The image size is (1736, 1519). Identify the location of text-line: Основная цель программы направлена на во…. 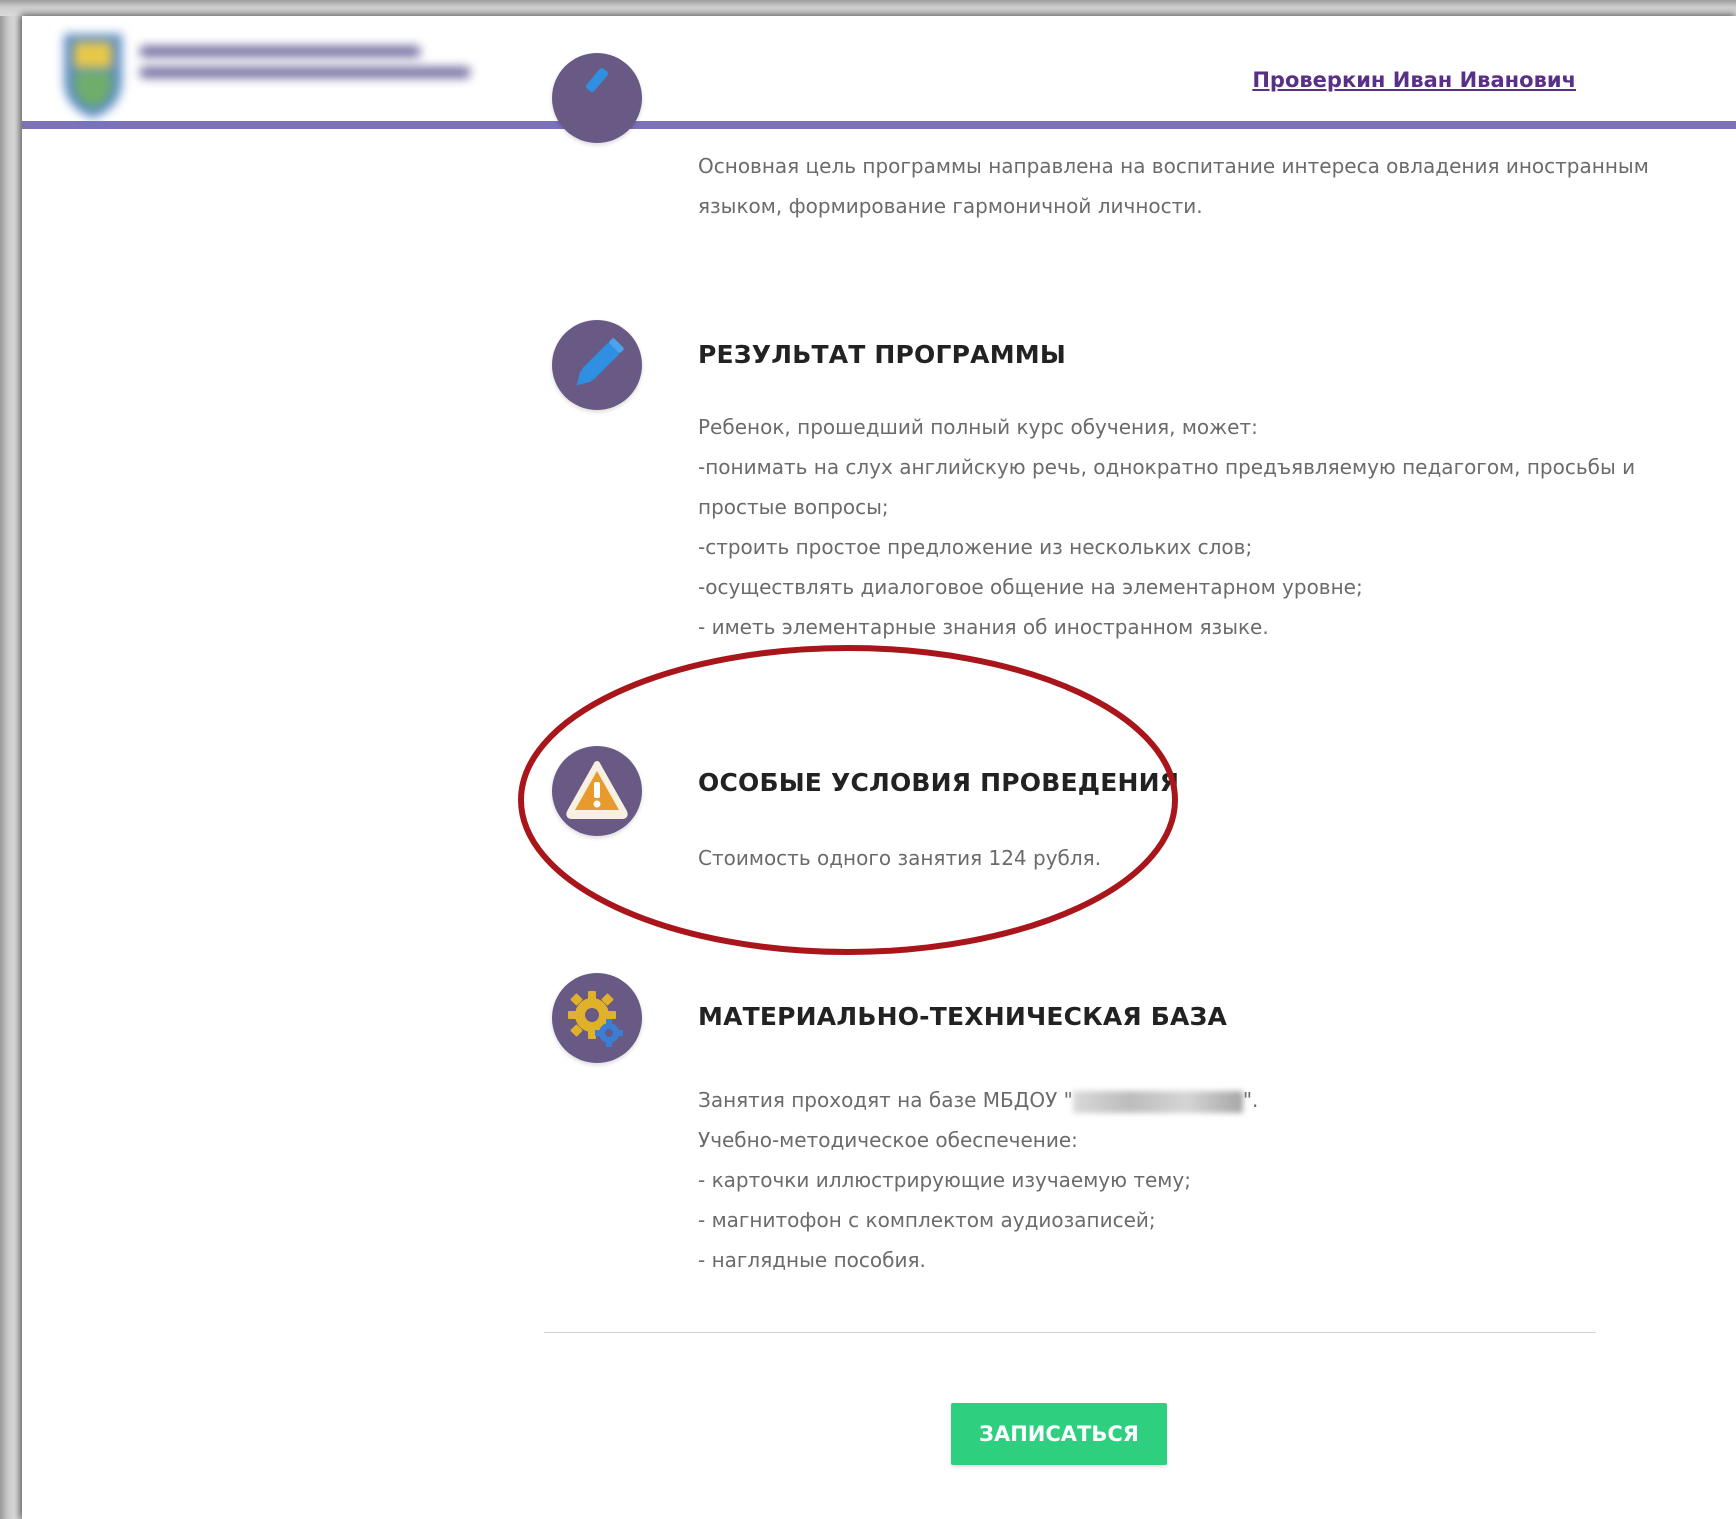
(1173, 166).